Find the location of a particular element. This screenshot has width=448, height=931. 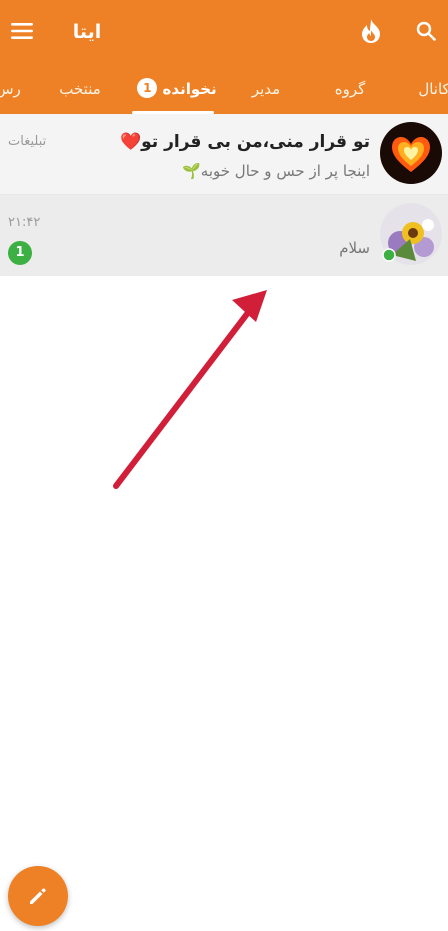

menu-button is located at coordinates (22, 31).